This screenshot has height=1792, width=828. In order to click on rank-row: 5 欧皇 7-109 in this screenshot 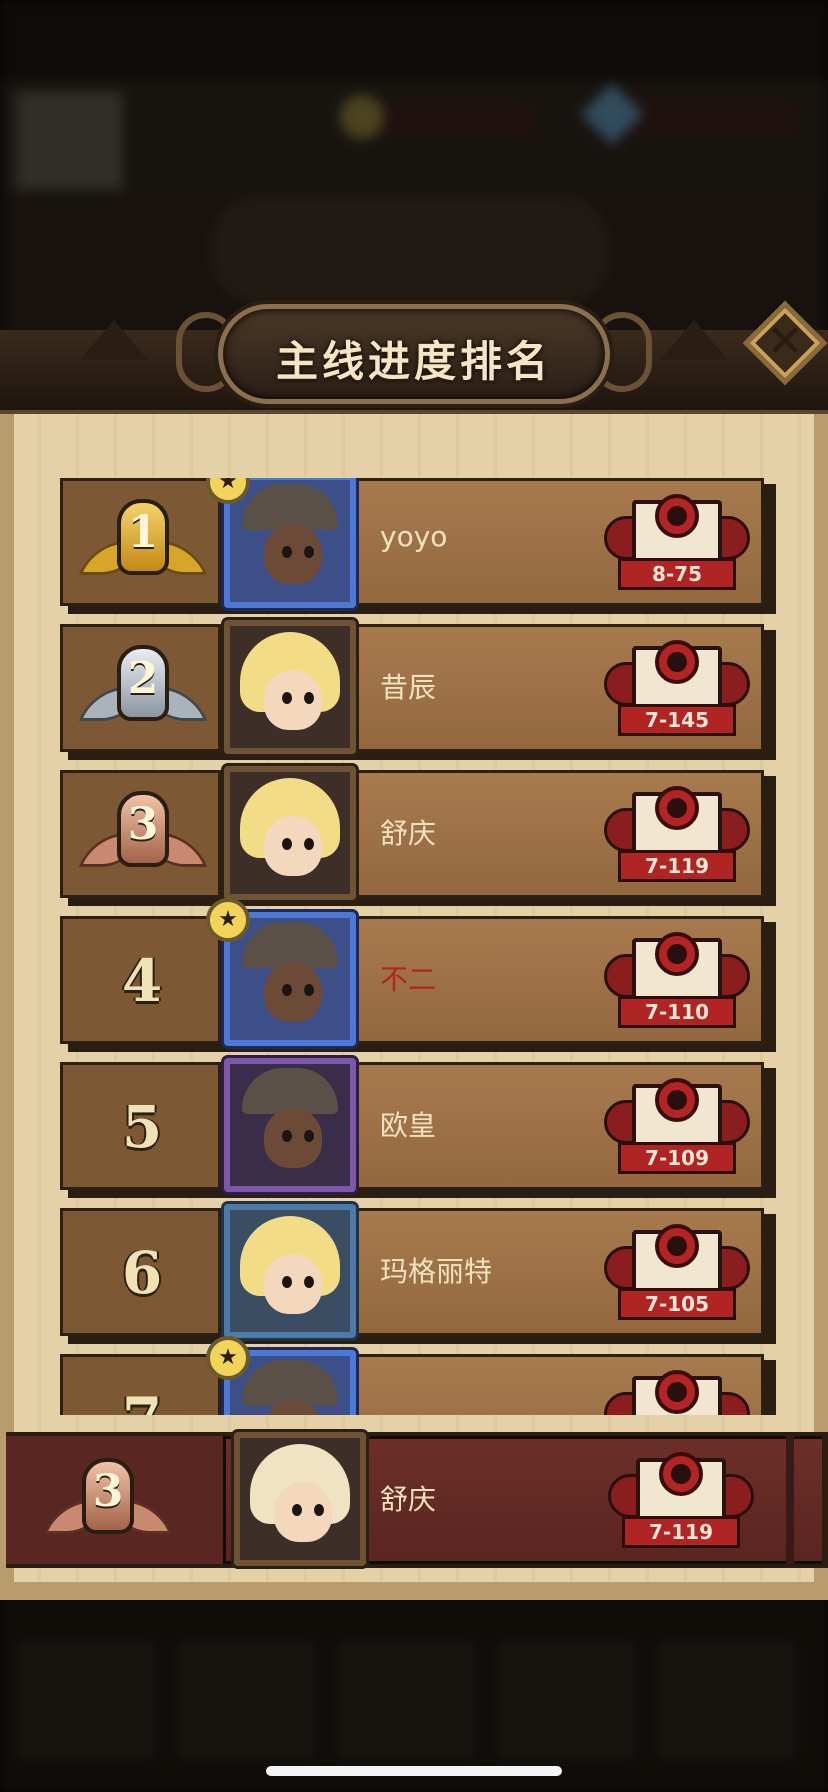, I will do `click(418, 1128)`.